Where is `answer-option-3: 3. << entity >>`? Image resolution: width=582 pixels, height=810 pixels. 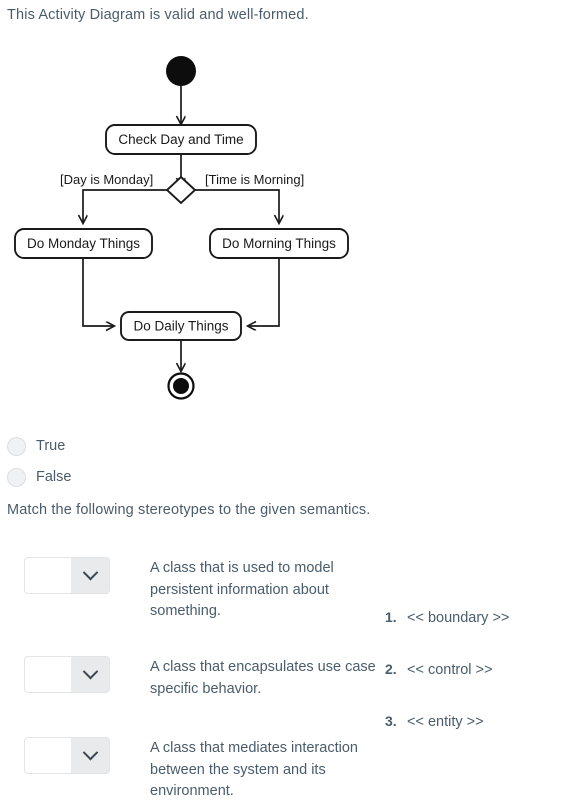
answer-option-3: 3. << entity >> is located at coordinates (434, 721).